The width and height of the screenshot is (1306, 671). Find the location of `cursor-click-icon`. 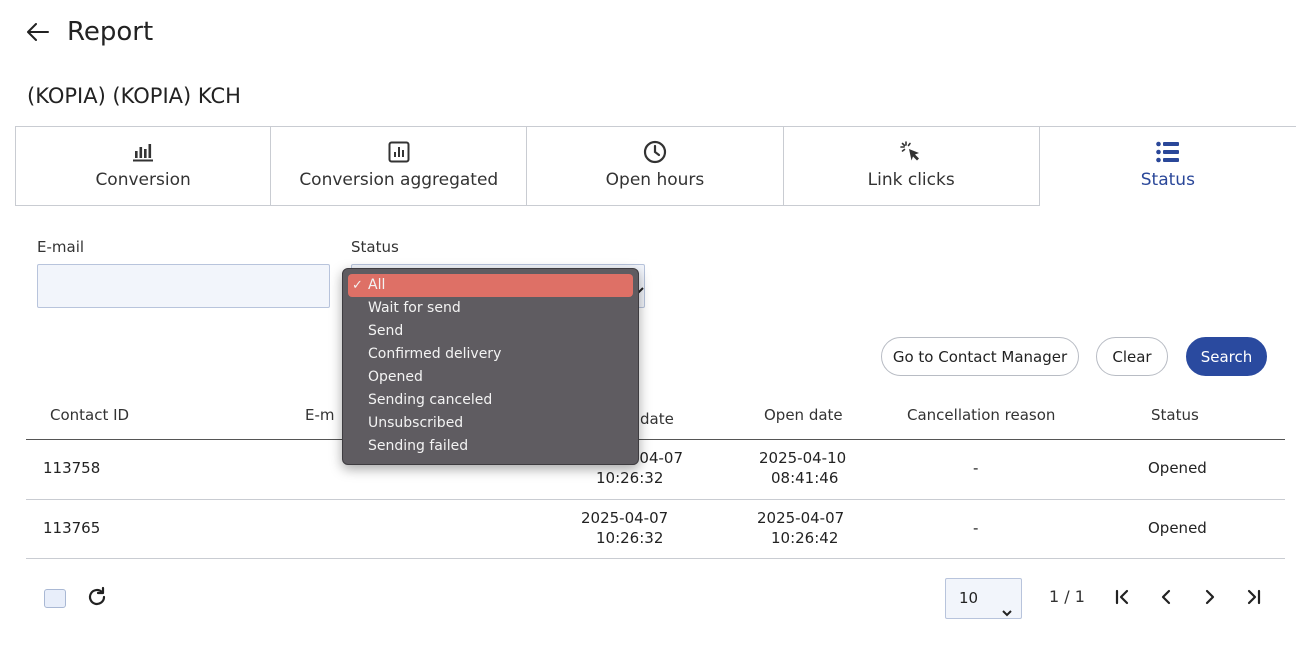

cursor-click-icon is located at coordinates (911, 152).